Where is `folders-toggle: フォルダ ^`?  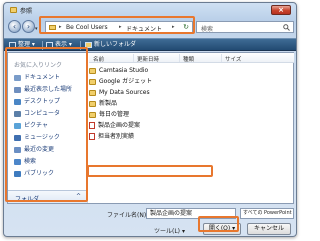
folders-toggle: フォルダ ^ is located at coordinates (47, 196).